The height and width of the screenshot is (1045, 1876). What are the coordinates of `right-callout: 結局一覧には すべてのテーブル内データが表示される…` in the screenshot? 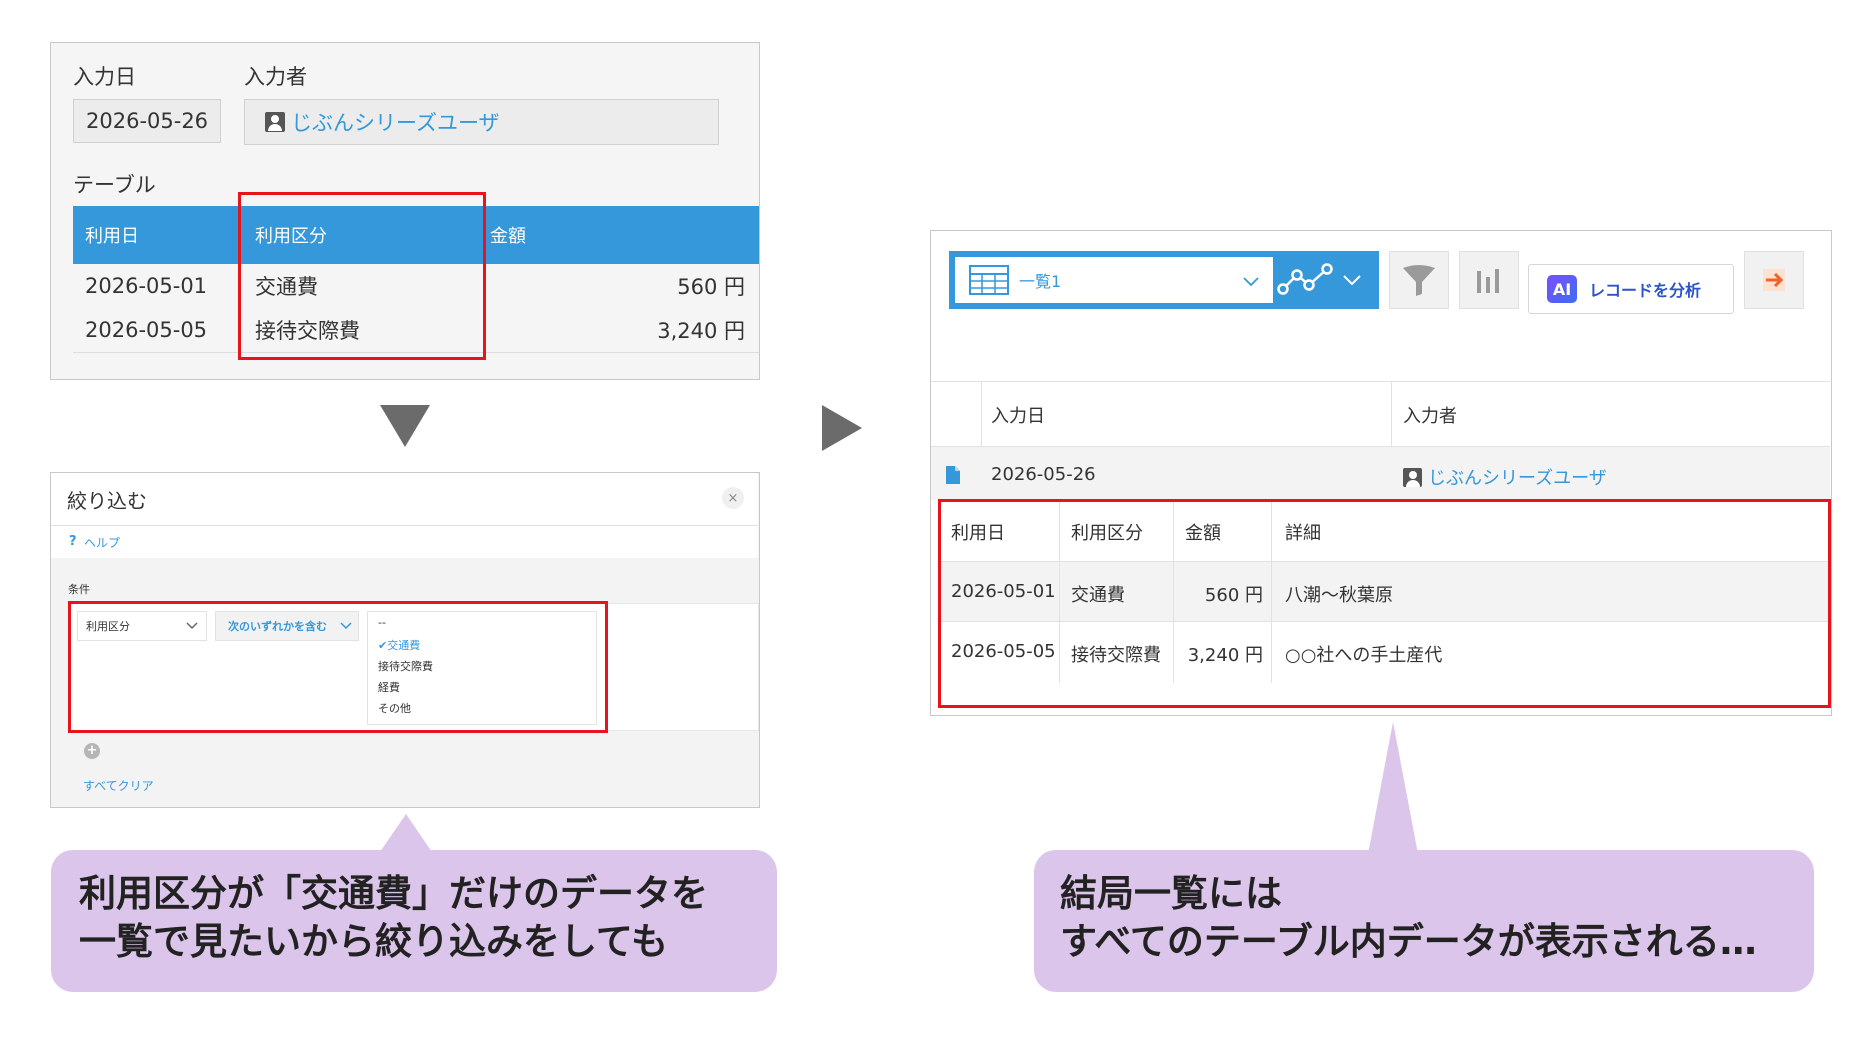 It's located at (1424, 921).